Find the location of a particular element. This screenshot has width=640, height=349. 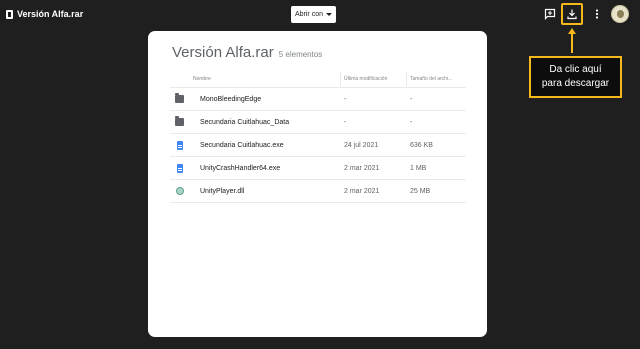

file-name: Secundaria Cuitlahuac.exe is located at coordinates (242, 145).